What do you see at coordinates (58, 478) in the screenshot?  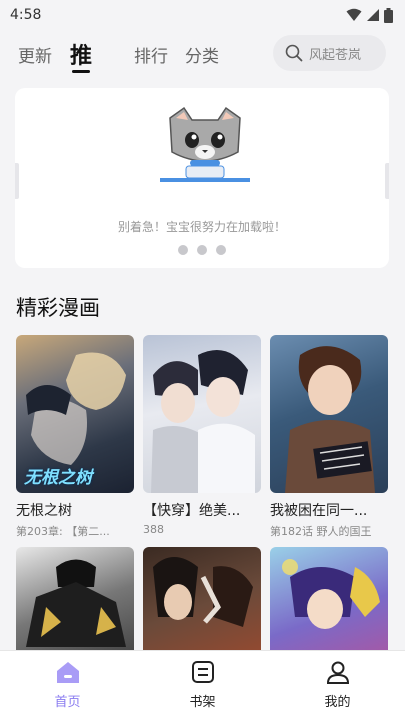 I see `cover-title-text: 无根之树` at bounding box center [58, 478].